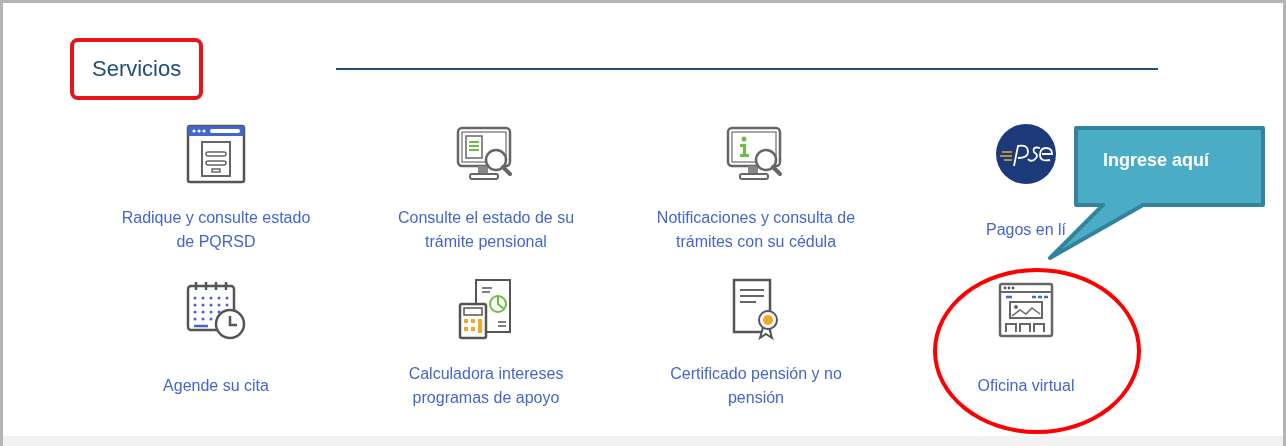  Describe the element at coordinates (486, 230) in the screenshot. I see `service-link: Consulte el estado de su trámite pensional` at that location.